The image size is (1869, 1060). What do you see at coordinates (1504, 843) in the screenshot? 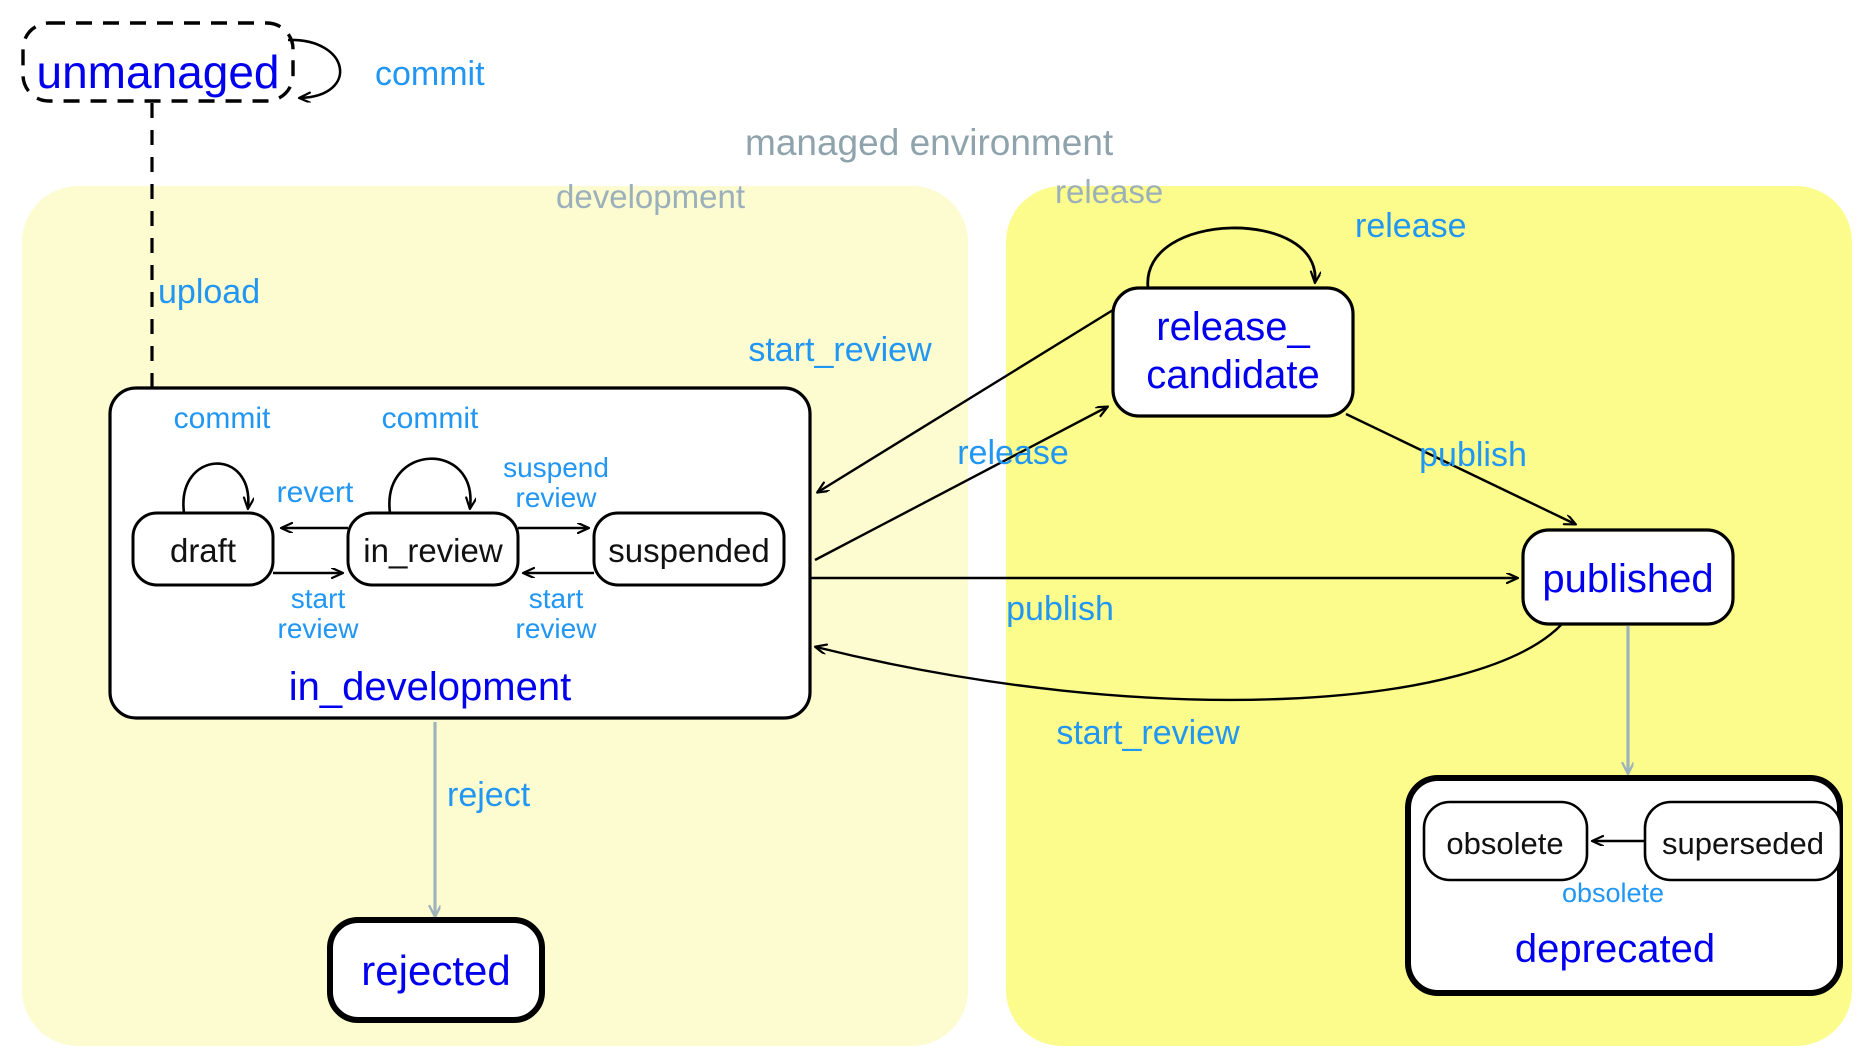
I see `state-obsolete-label: obsolete` at bounding box center [1504, 843].